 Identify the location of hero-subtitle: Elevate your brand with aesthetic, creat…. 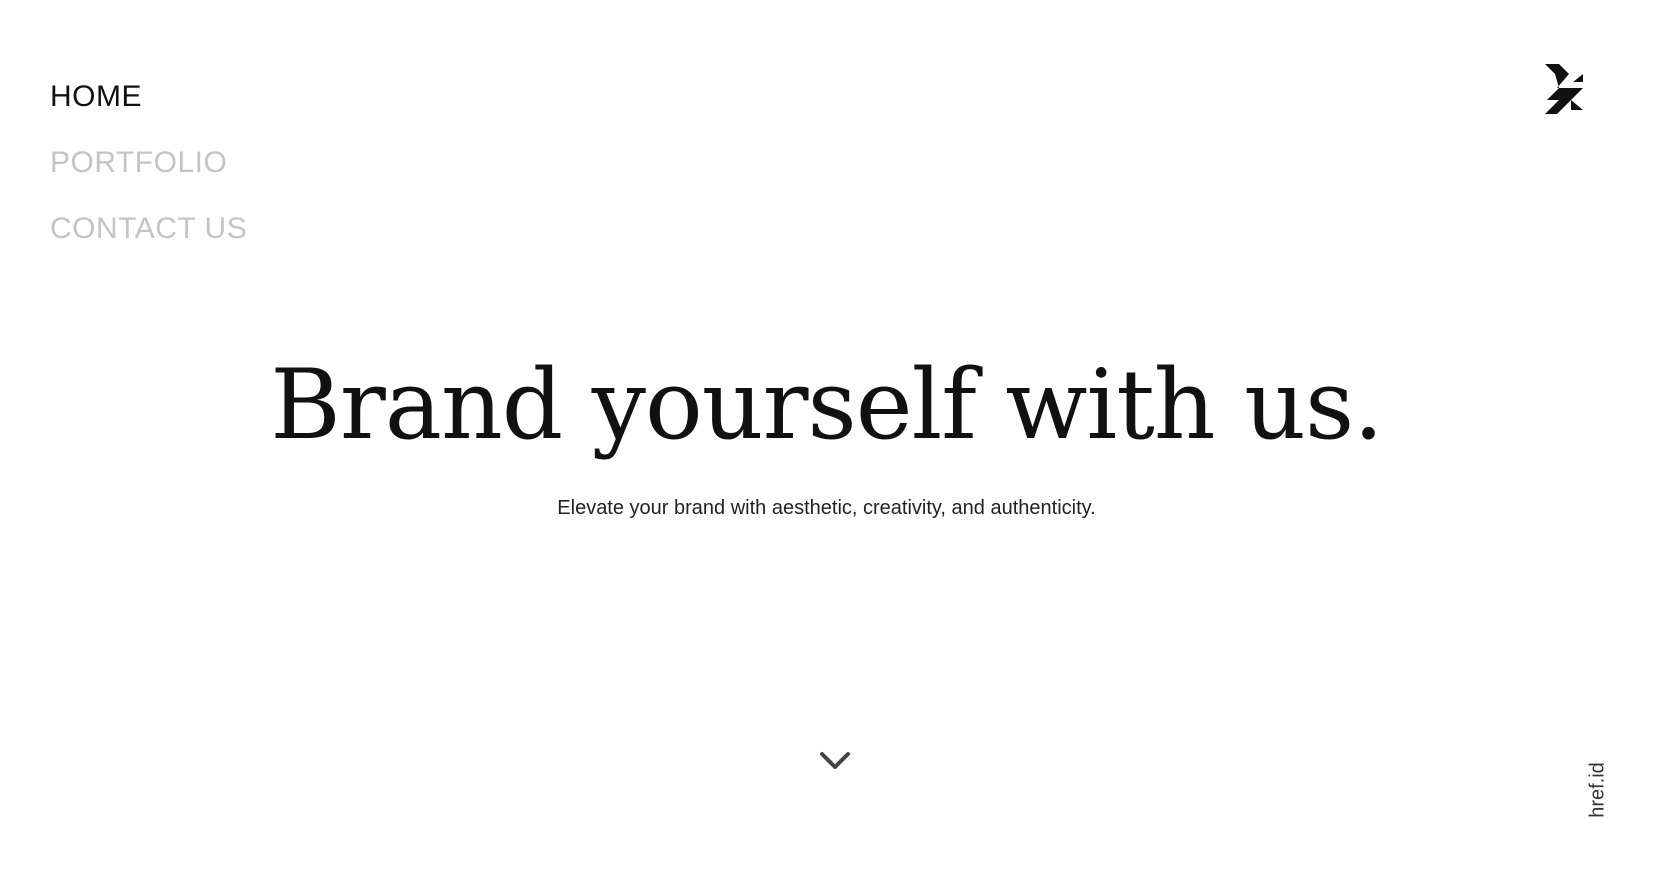
(826, 508).